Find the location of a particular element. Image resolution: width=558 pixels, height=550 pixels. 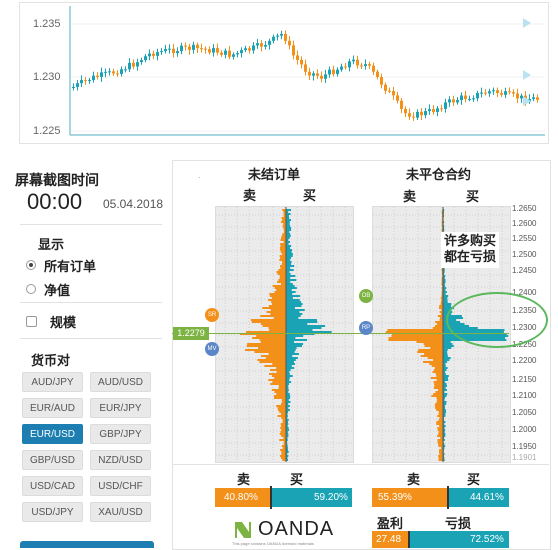

pair-button-eur-usd: EUR/USD is located at coordinates (52, 434).